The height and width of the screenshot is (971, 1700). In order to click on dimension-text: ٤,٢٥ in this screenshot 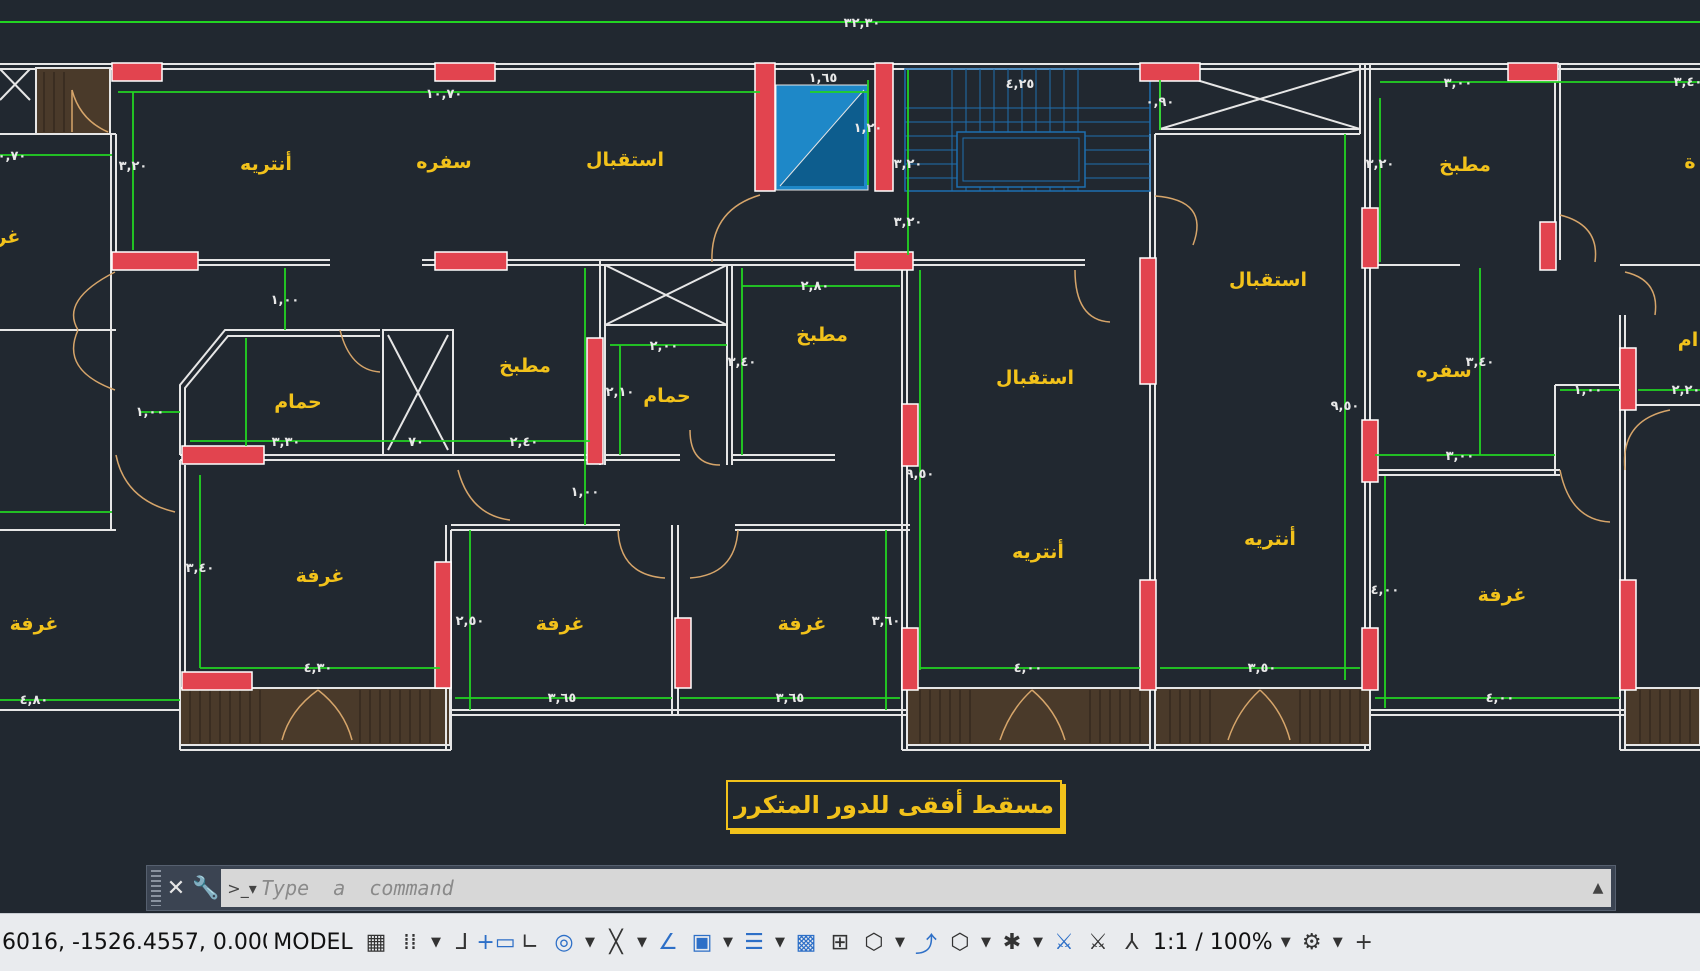, I will do `click(1020, 84)`.